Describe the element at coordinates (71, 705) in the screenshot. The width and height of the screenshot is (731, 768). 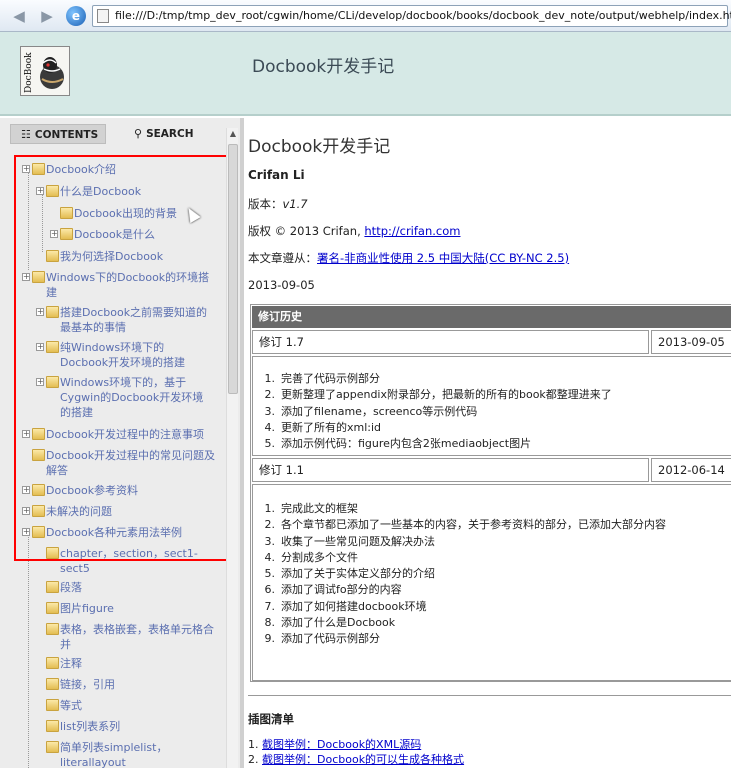
I see `toc-item-label: 等式` at that location.